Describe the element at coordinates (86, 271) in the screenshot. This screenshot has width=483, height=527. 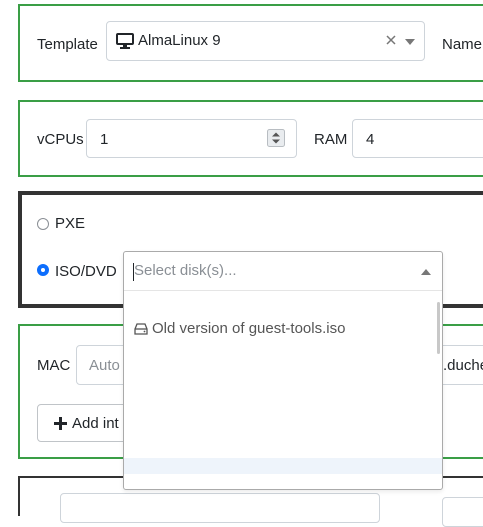
I see `iso-label: ISO/DVD` at that location.